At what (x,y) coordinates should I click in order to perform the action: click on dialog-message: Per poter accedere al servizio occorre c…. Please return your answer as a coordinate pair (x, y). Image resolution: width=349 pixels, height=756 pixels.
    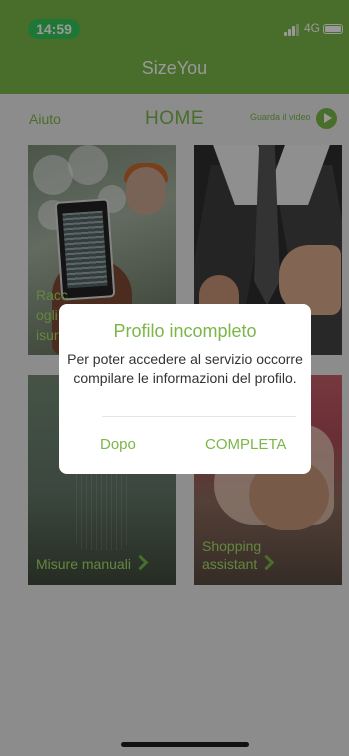
    Looking at the image, I should click on (185, 368).